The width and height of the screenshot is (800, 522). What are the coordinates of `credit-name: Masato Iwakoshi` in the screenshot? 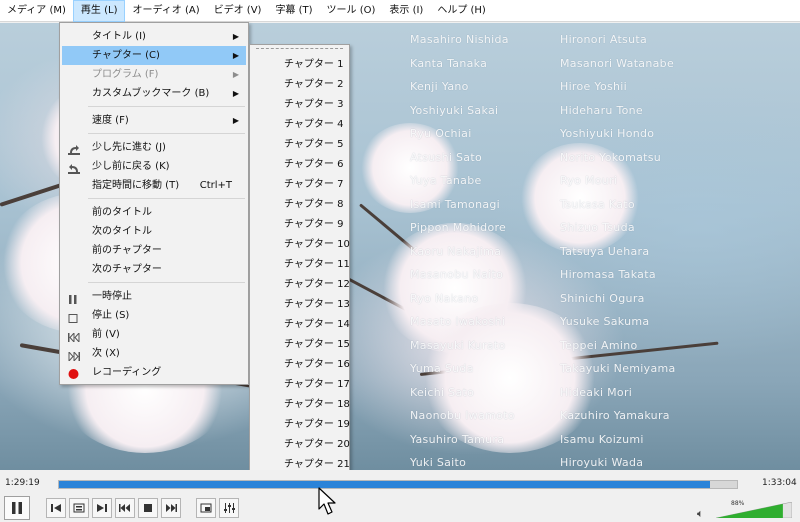 It's located at (458, 321).